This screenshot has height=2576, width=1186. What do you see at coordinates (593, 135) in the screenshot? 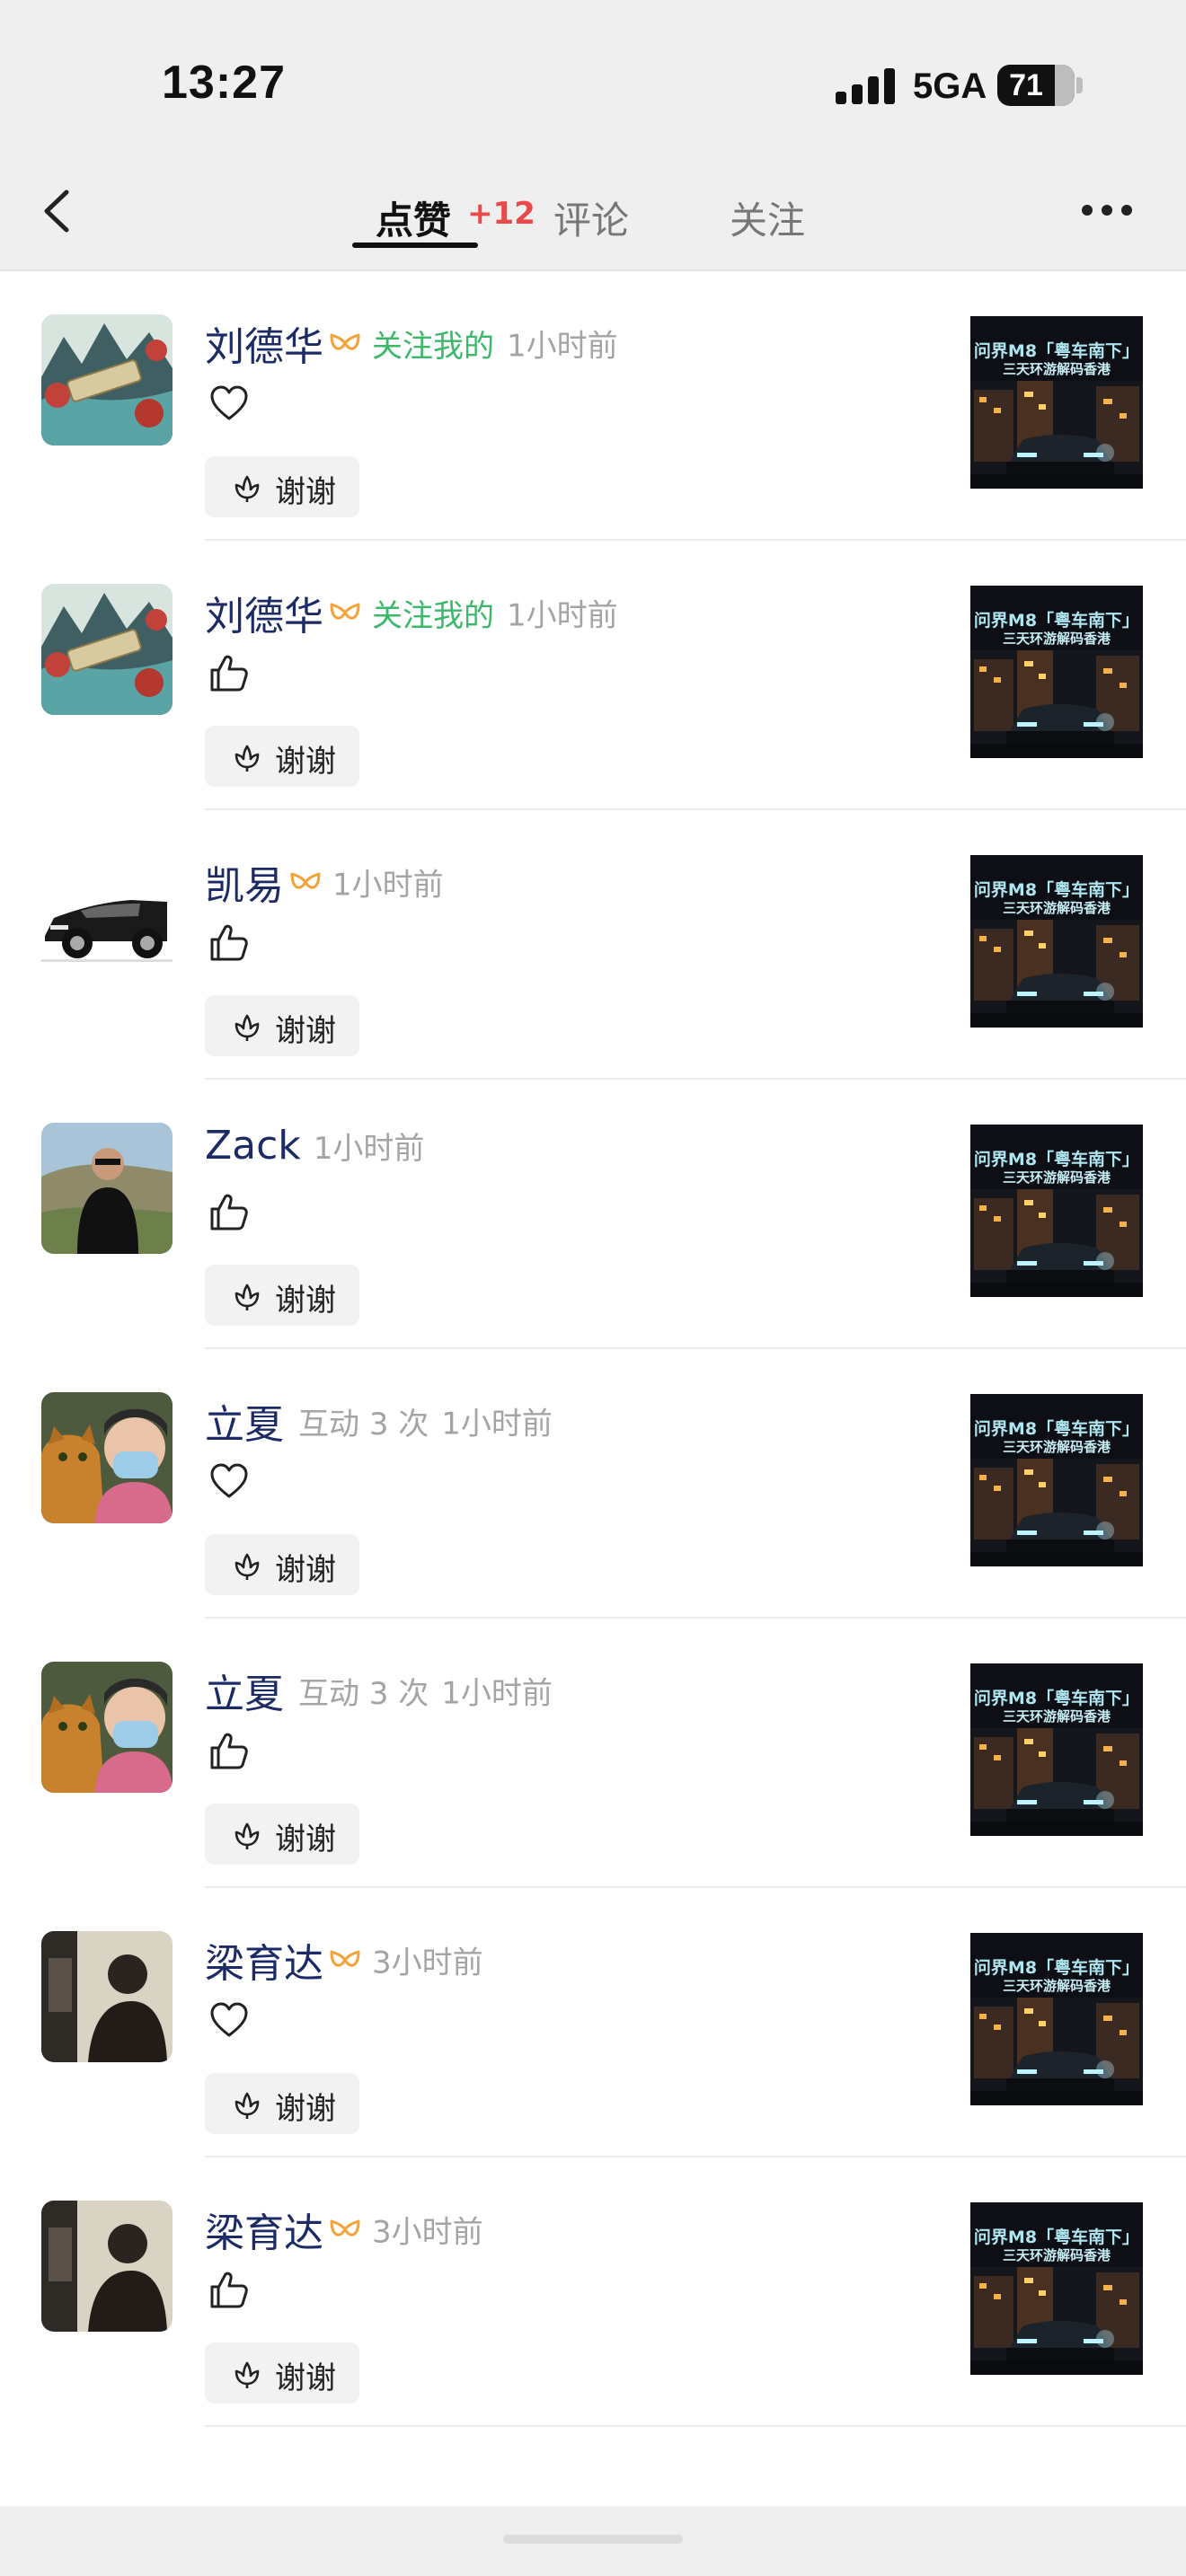
I see `top-bar: 13:27 5GA 71 点赞 +12 评论 关注` at bounding box center [593, 135].